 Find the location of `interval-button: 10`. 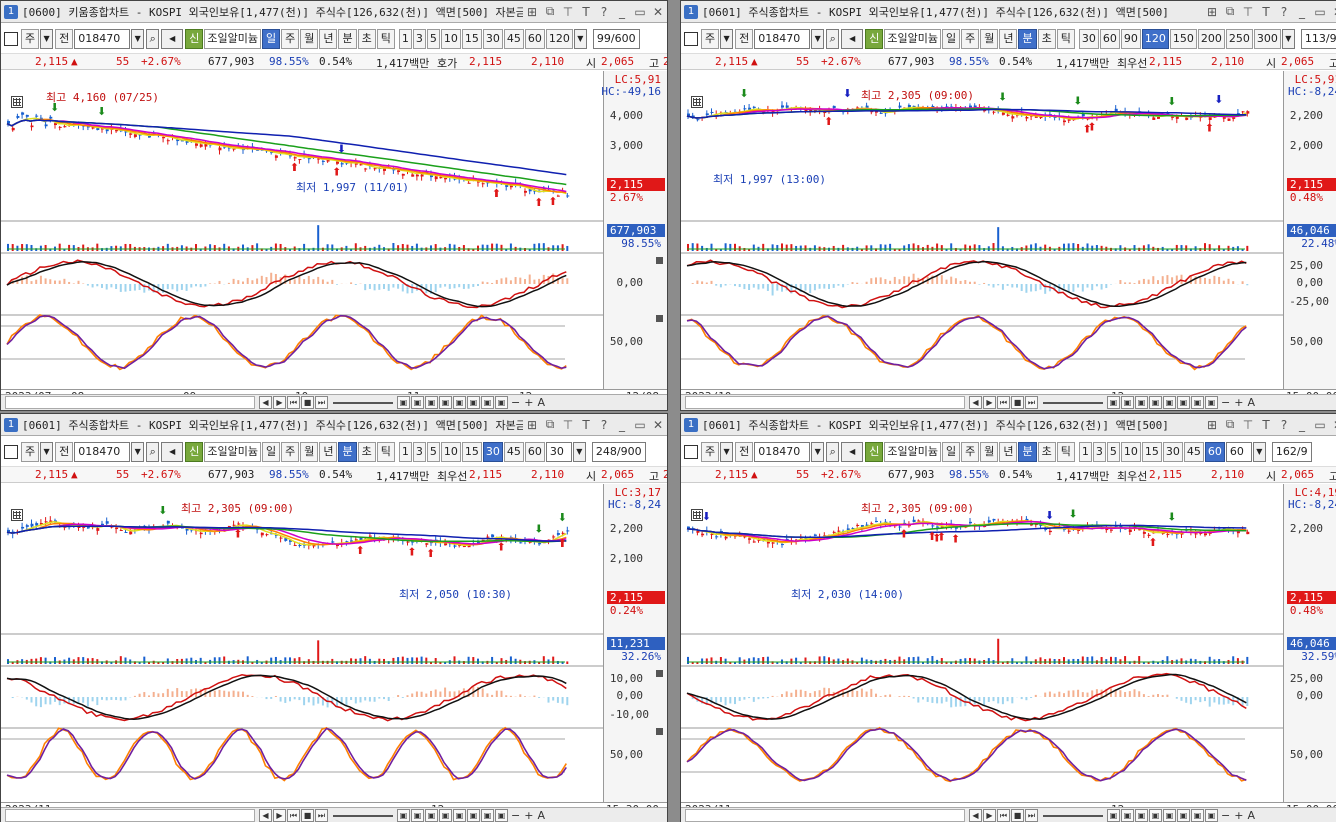

interval-button: 10 is located at coordinates (1130, 452).